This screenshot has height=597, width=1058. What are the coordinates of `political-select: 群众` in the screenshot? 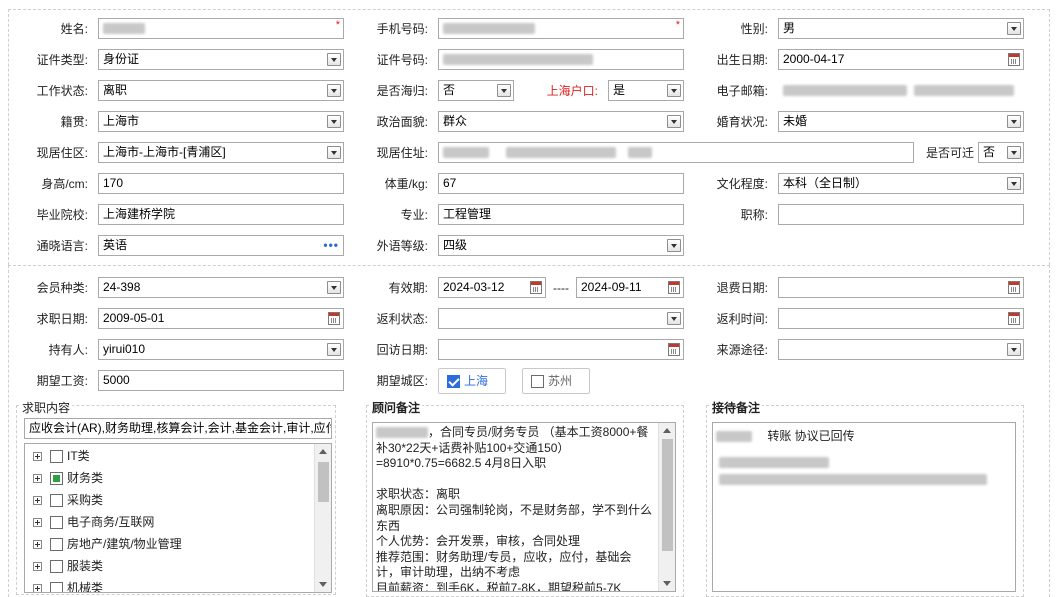 It's located at (561, 121).